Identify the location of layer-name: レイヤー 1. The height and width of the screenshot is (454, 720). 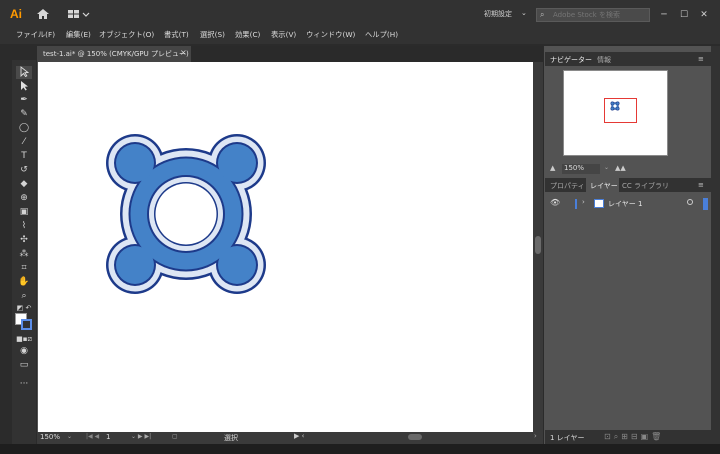
(625, 204).